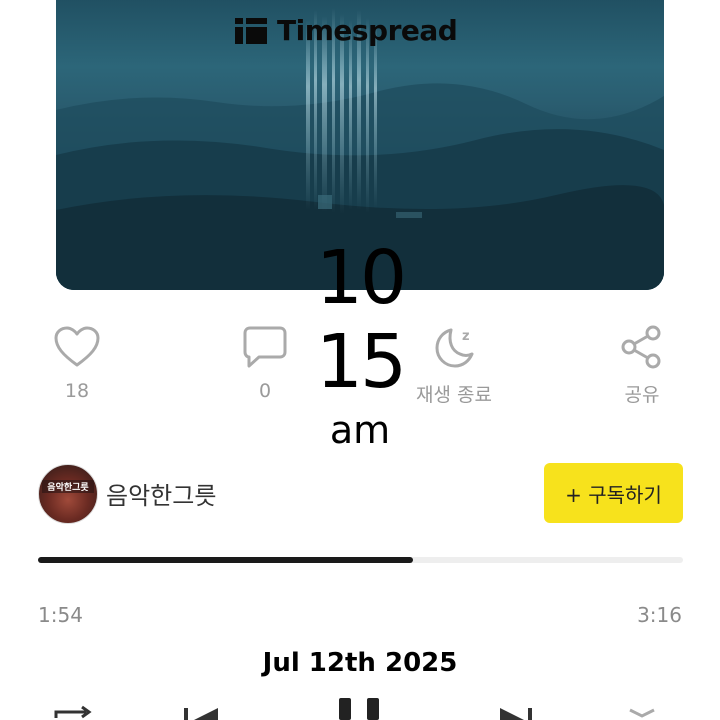 The image size is (720, 720). What do you see at coordinates (659, 615) in the screenshot?
I see `total-time: 3:16` at bounding box center [659, 615].